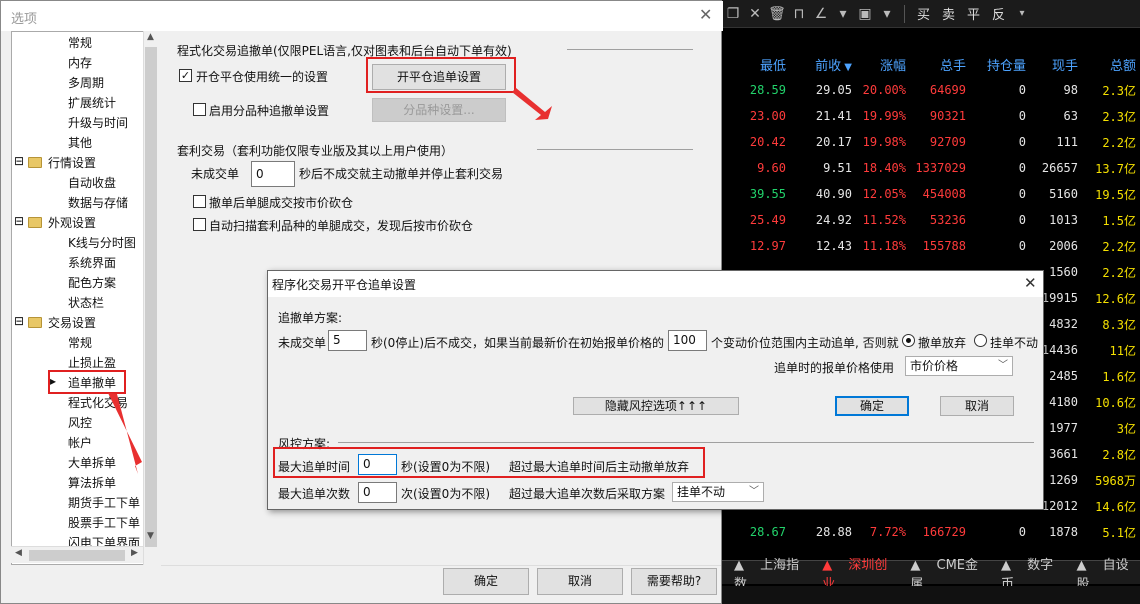  What do you see at coordinates (445, 494) in the screenshot?
I see `max-count-unit: 次(设置0为不限)` at bounding box center [445, 494].